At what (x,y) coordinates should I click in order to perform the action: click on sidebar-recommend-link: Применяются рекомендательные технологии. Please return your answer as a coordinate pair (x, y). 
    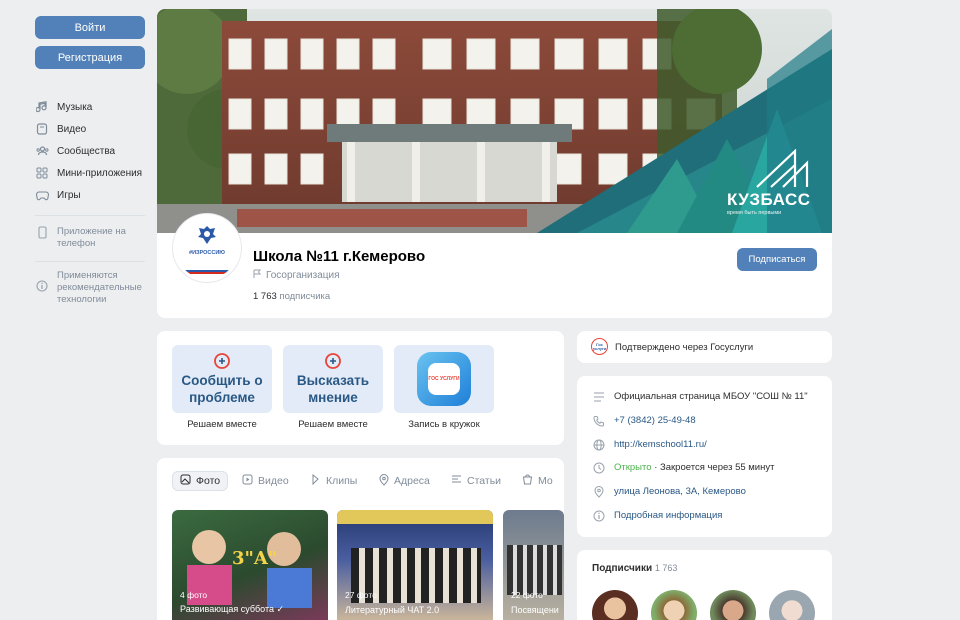
    Looking at the image, I should click on (95, 288).